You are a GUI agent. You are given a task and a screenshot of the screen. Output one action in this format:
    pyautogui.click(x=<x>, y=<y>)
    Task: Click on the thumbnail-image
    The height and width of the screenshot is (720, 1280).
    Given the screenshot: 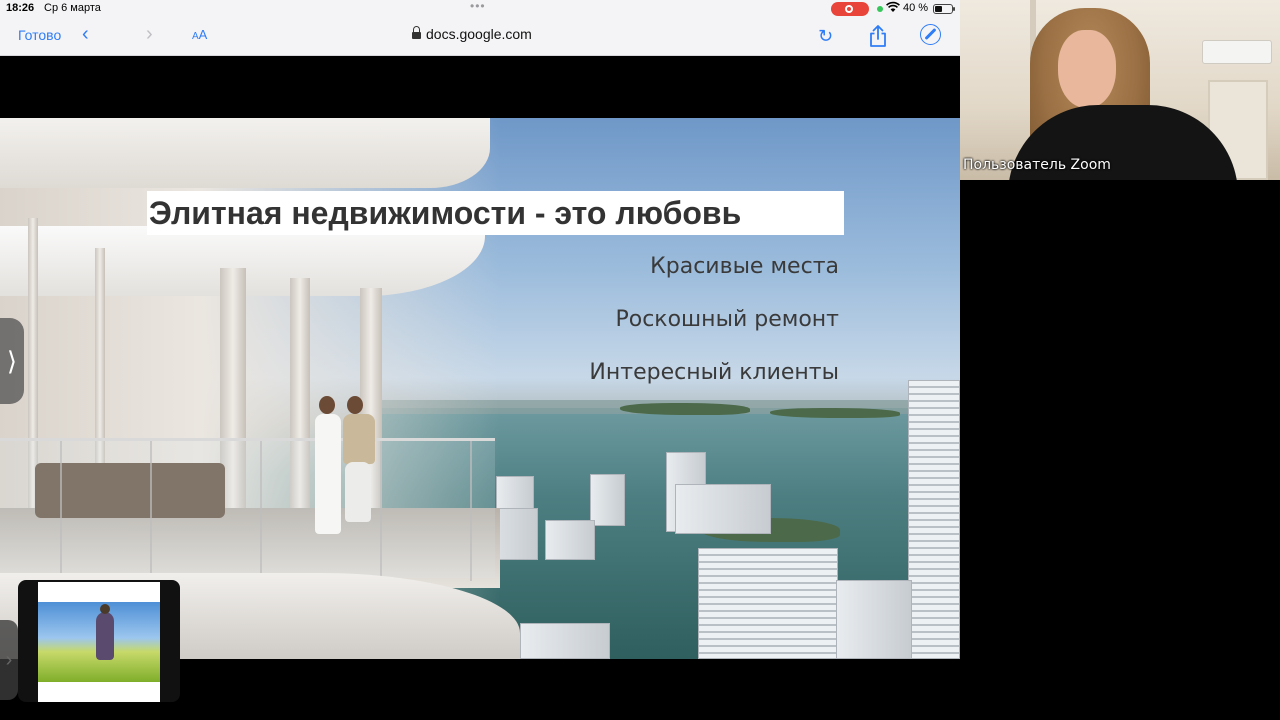 What is the action you would take?
    pyautogui.click(x=99, y=642)
    